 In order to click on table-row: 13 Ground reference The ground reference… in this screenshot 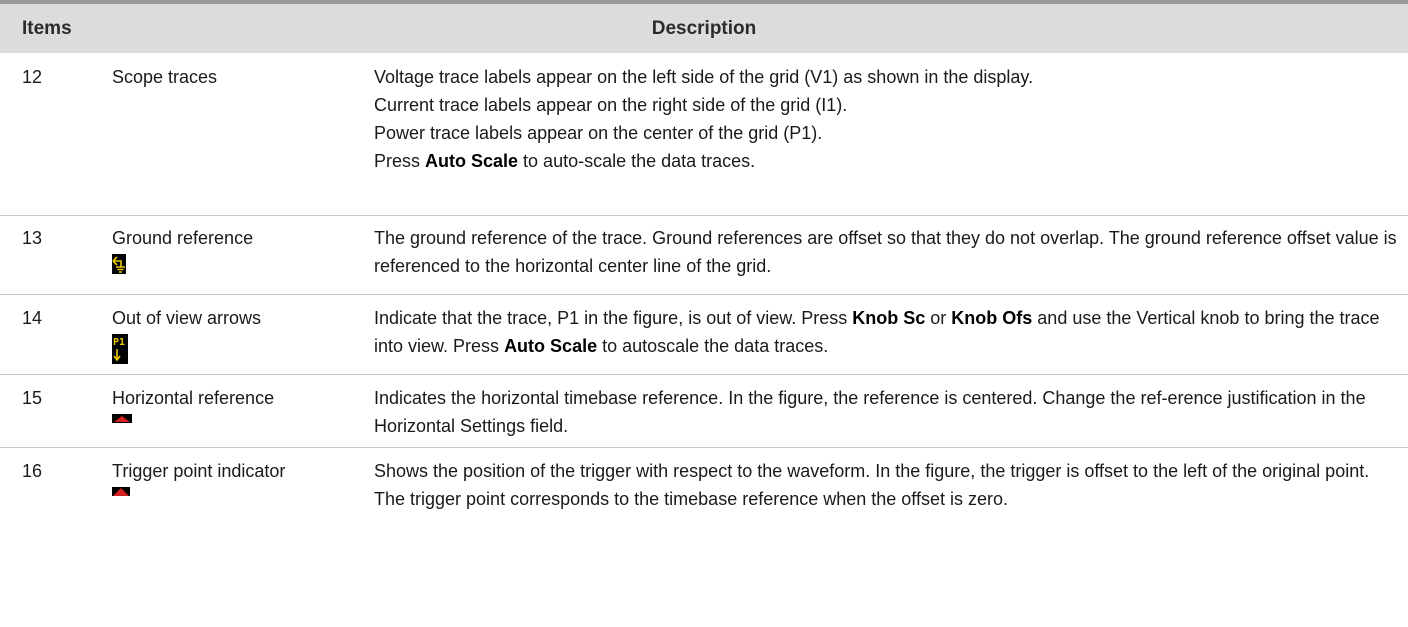, I will do `click(704, 255)`.